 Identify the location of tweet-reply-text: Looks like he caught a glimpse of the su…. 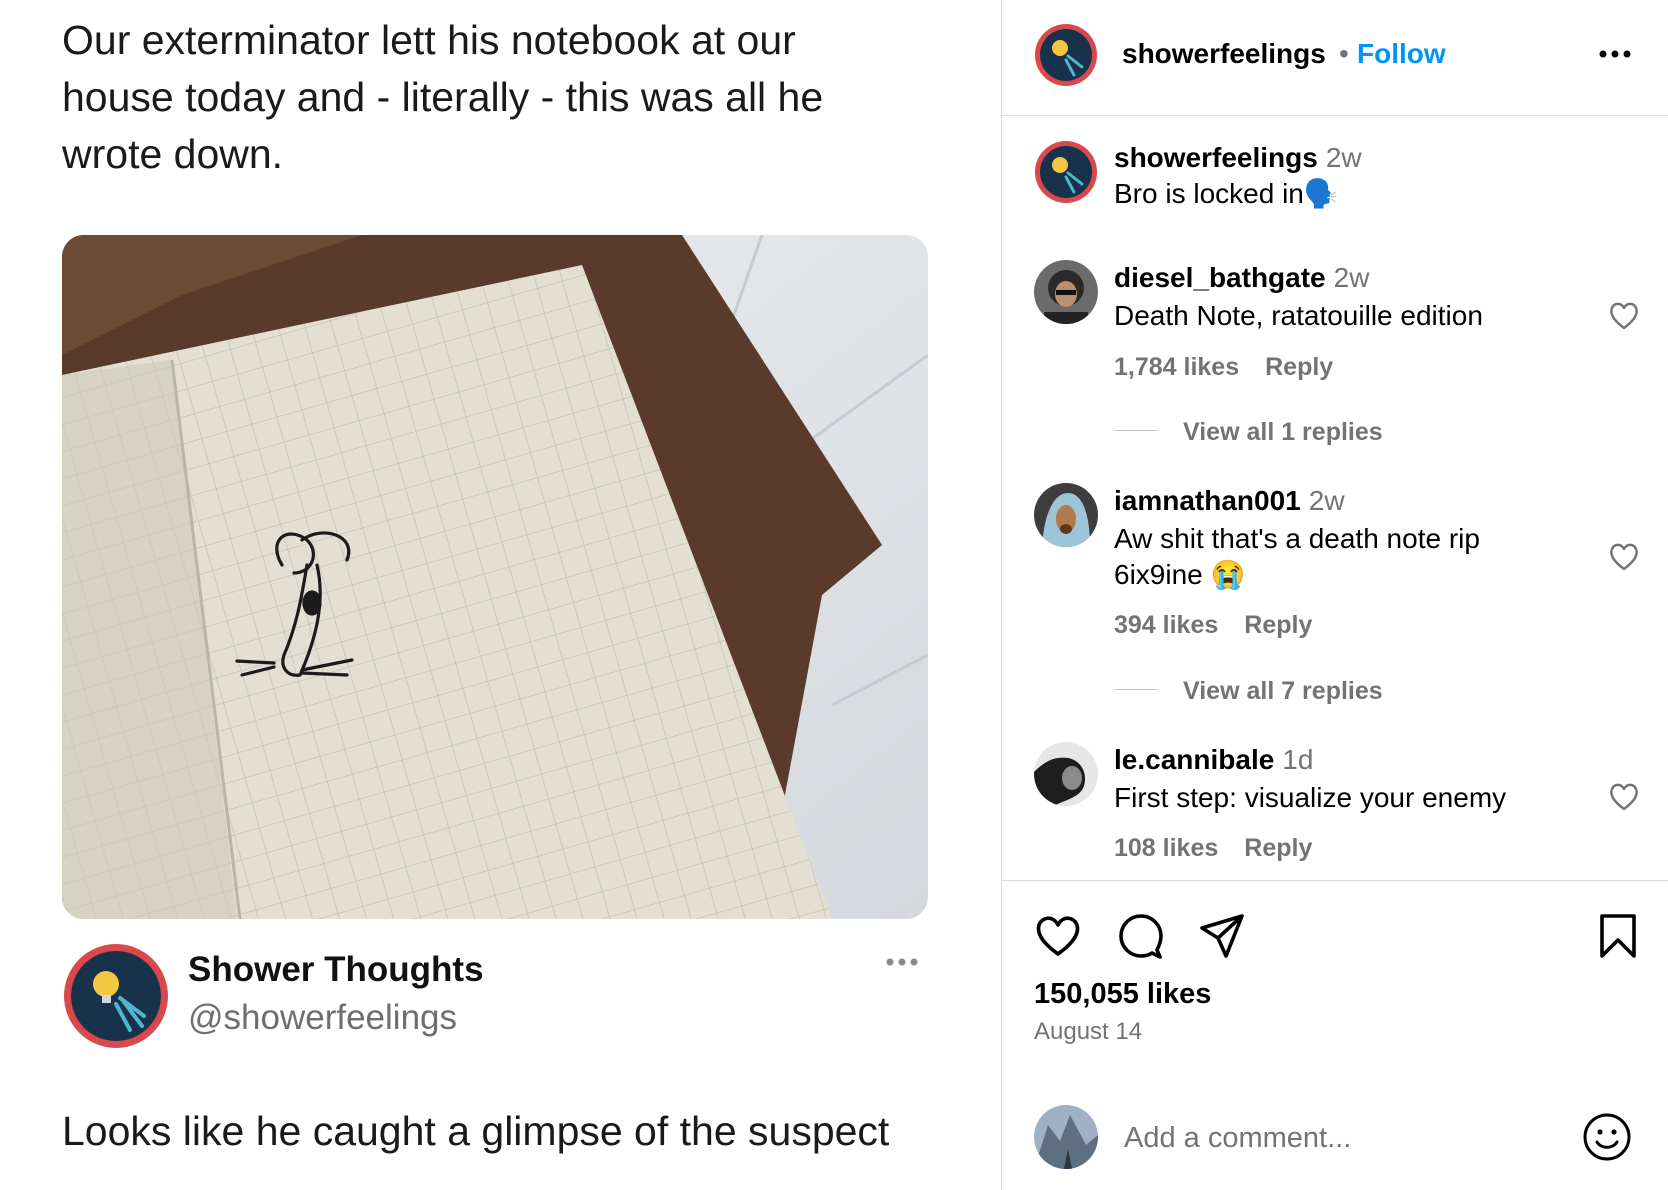
(476, 1131).